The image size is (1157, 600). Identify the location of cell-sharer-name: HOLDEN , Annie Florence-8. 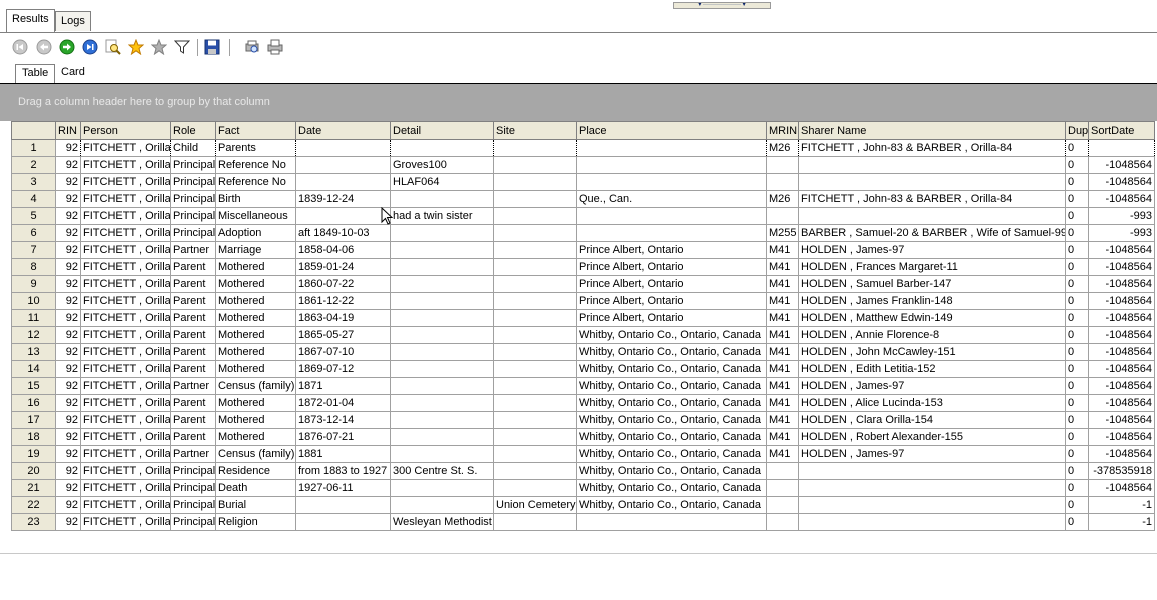
(932, 335).